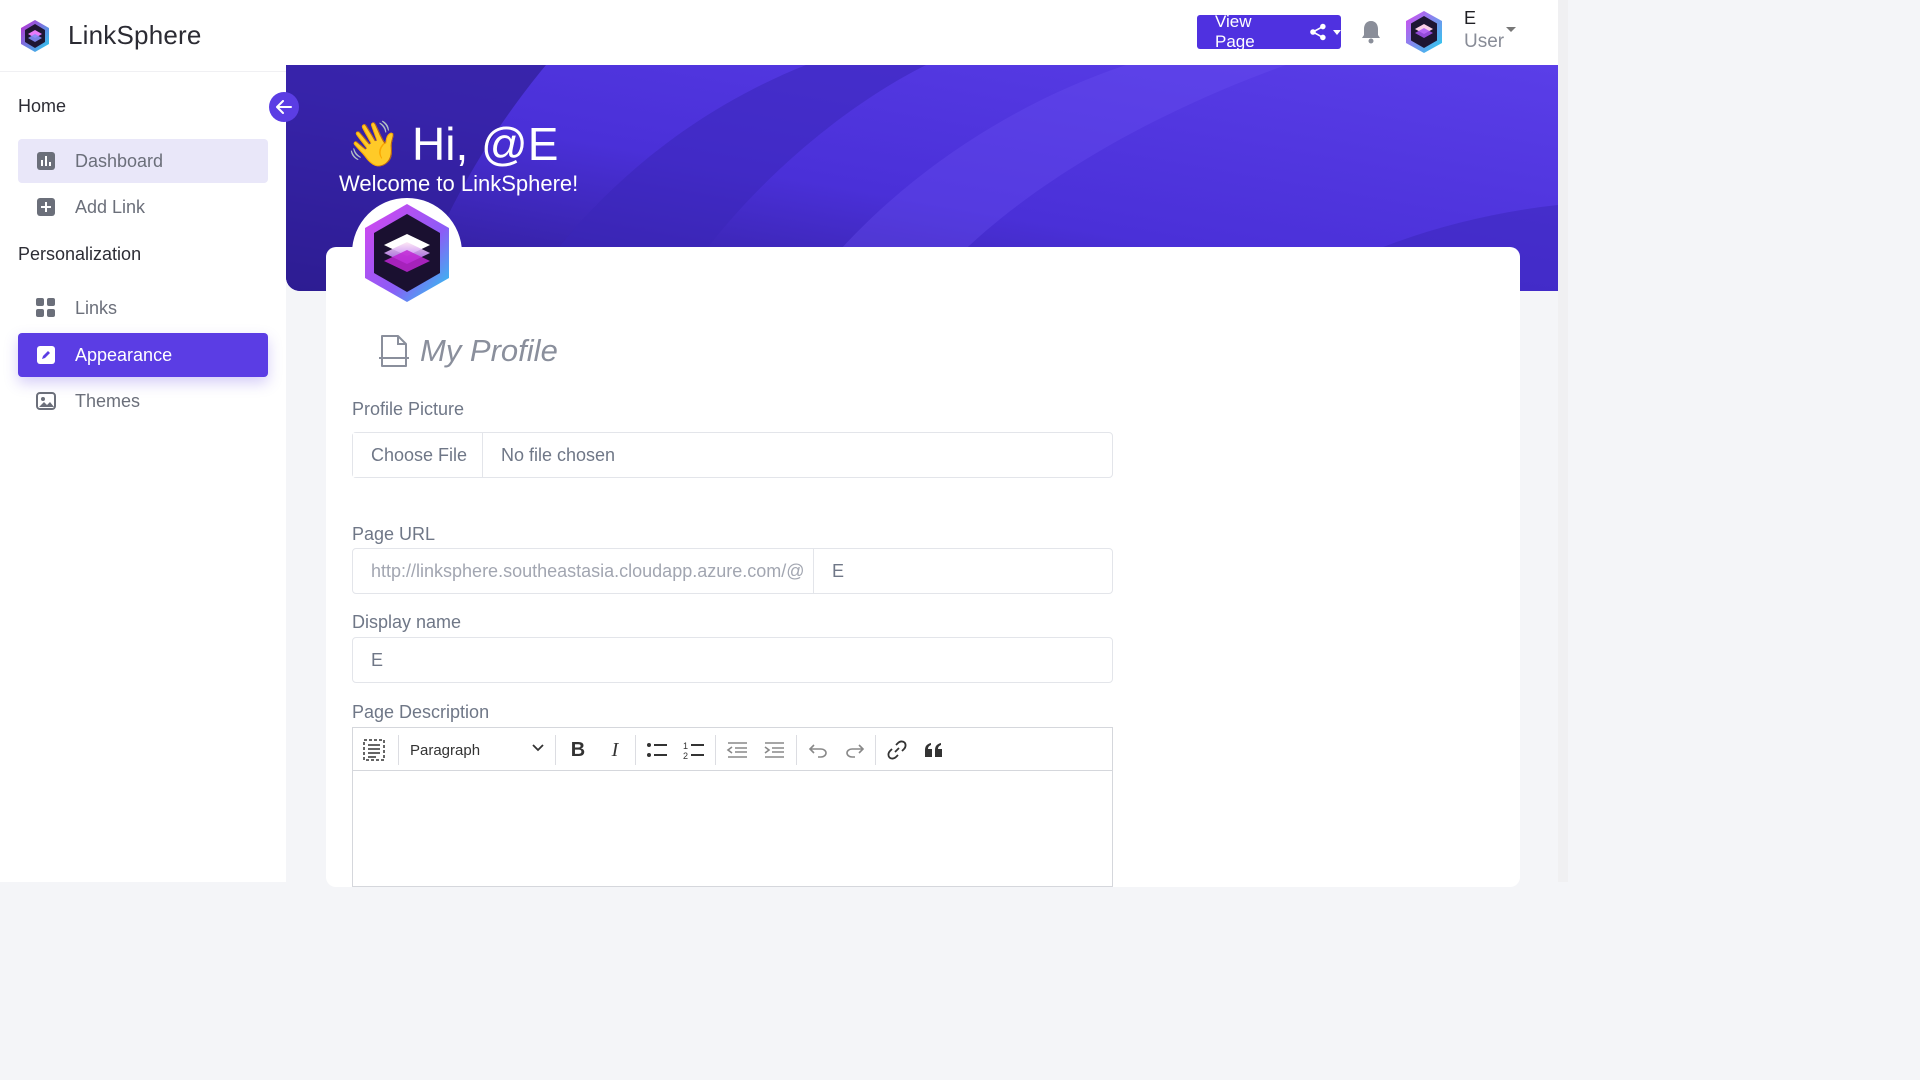  What do you see at coordinates (119, 160) in the screenshot?
I see `sidebar-item-label: Dashboard` at bounding box center [119, 160].